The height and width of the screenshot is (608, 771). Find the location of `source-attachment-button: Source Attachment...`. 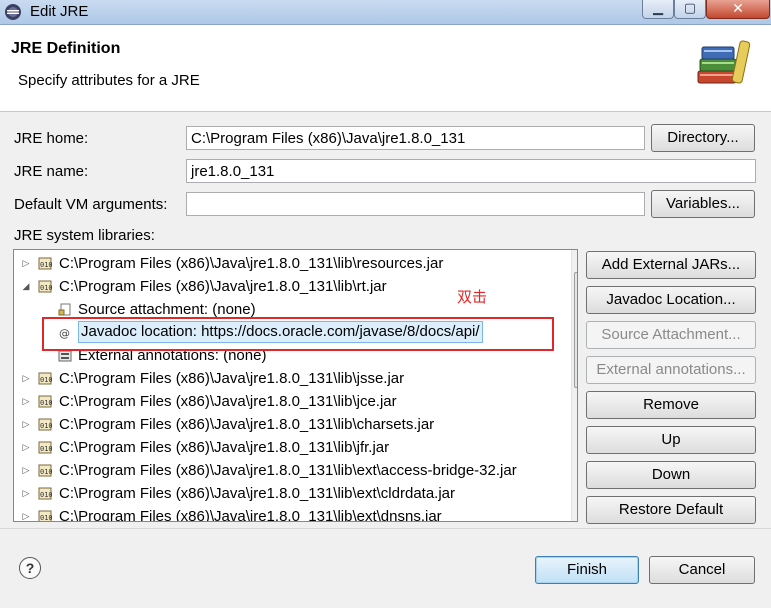

source-attachment-button: Source Attachment... is located at coordinates (671, 335).